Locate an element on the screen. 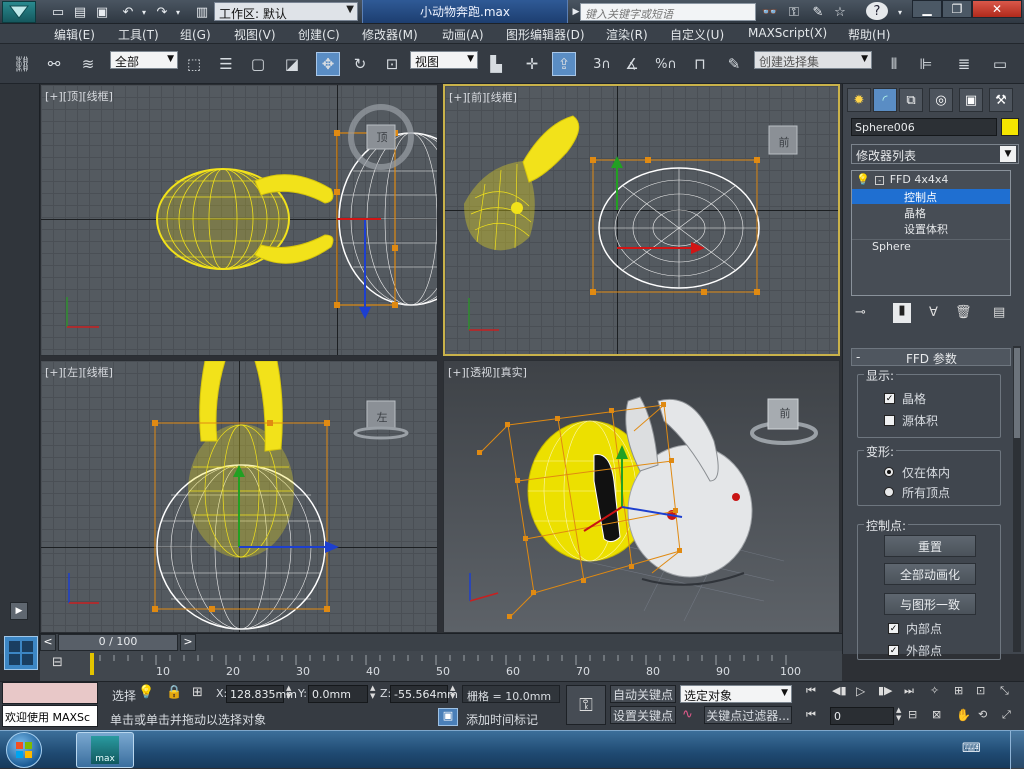 This screenshot has height=769, width=1024. rectangular-selection-icon: ▢ is located at coordinates (258, 64).